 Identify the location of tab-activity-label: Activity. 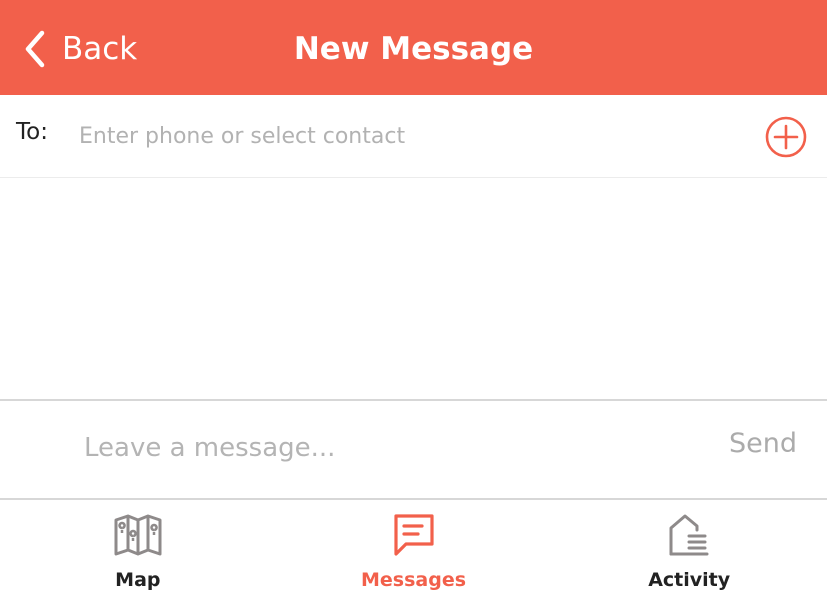
(689, 580).